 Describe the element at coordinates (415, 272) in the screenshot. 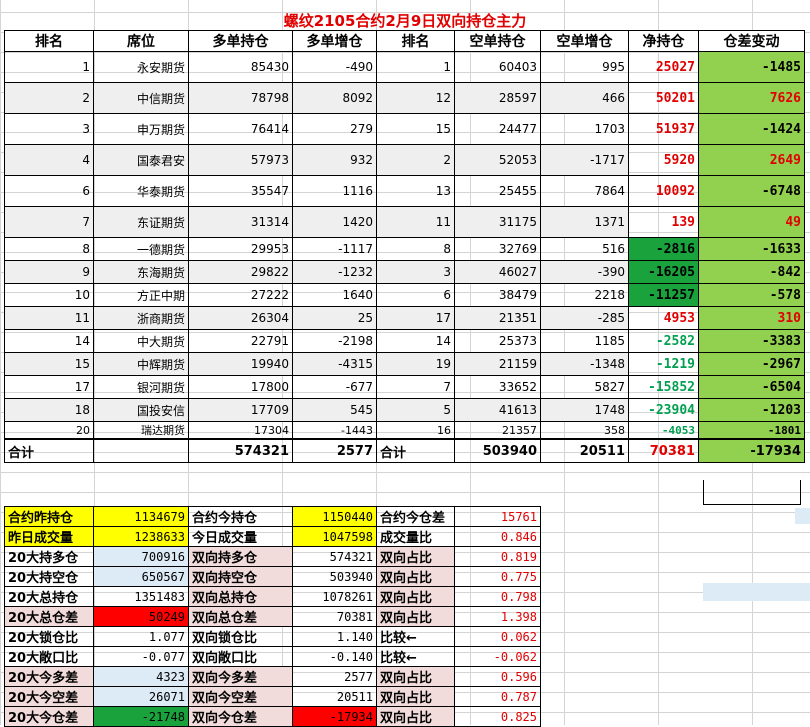

I see `rank-short-cell: 3` at that location.